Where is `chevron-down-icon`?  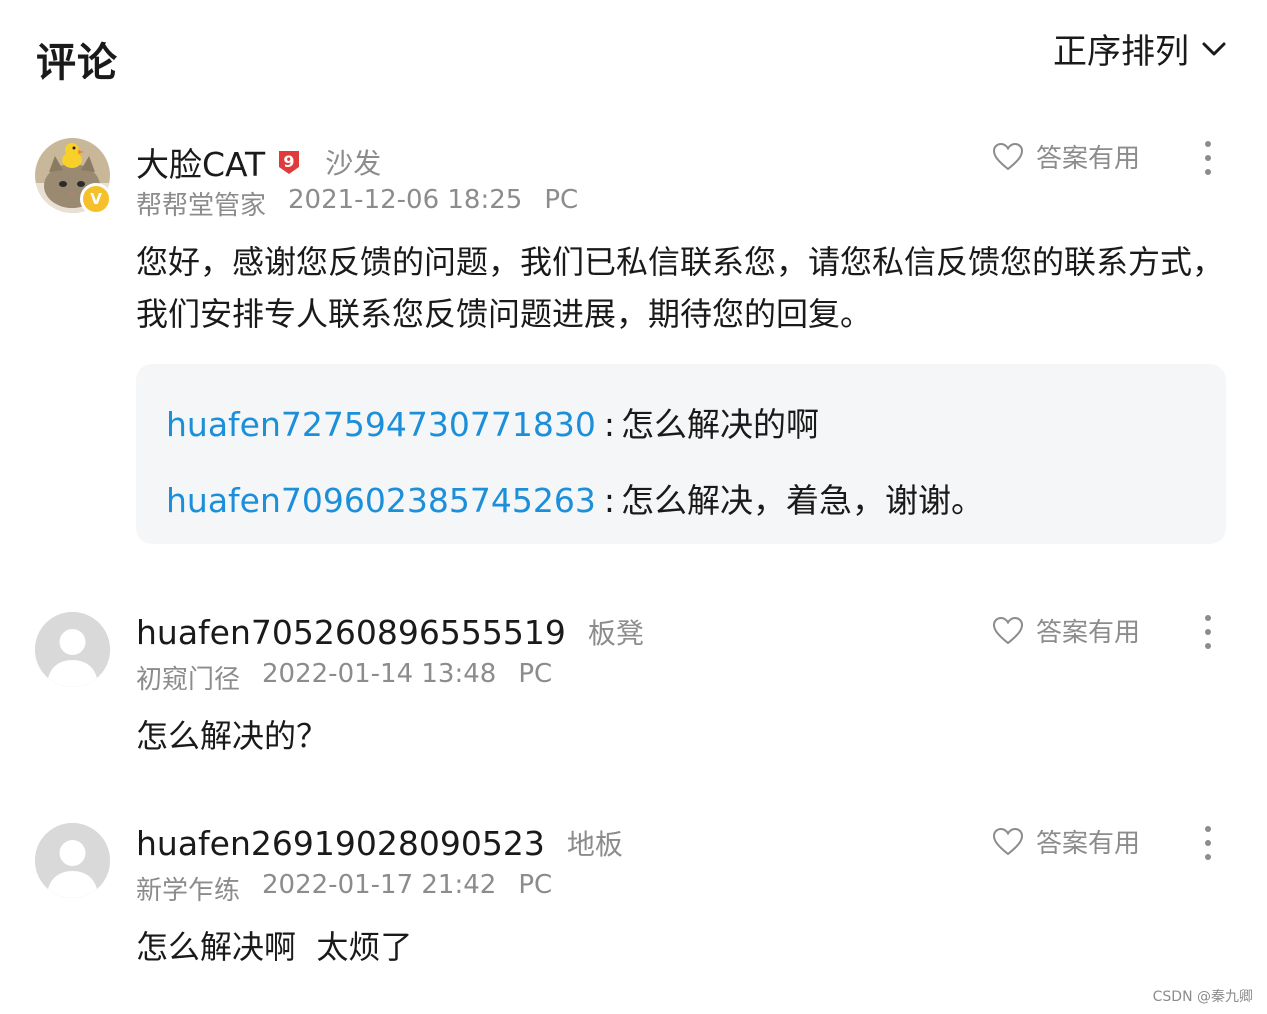
chevron-down-icon is located at coordinates (1214, 48).